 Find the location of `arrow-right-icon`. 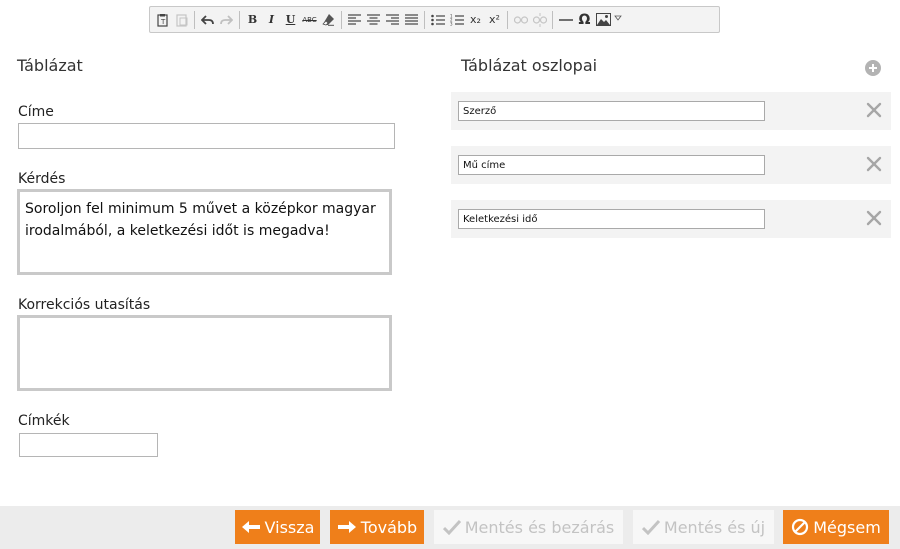

arrow-right-icon is located at coordinates (347, 527).